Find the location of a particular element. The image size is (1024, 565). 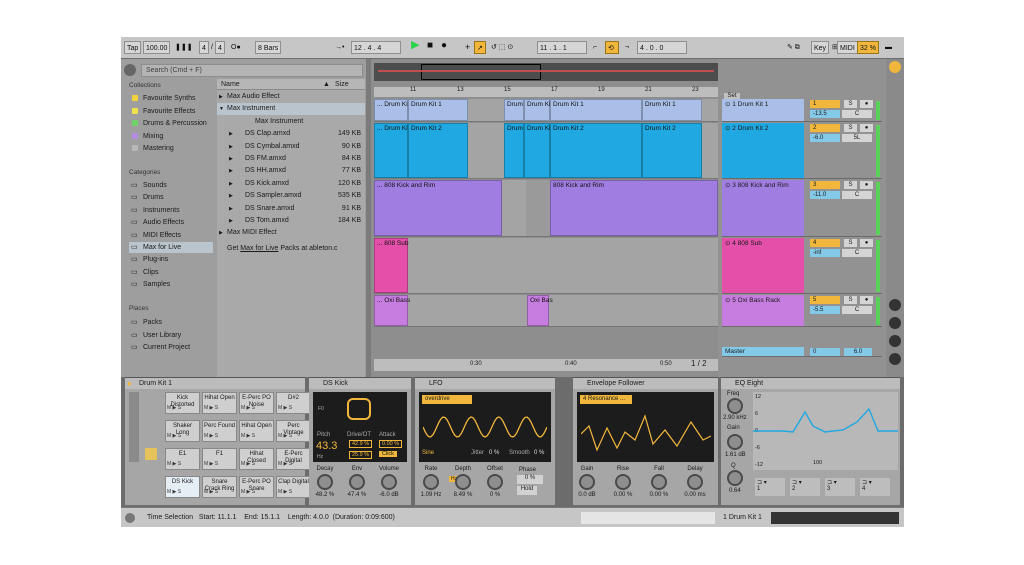

q-knob is located at coordinates (735, 478).